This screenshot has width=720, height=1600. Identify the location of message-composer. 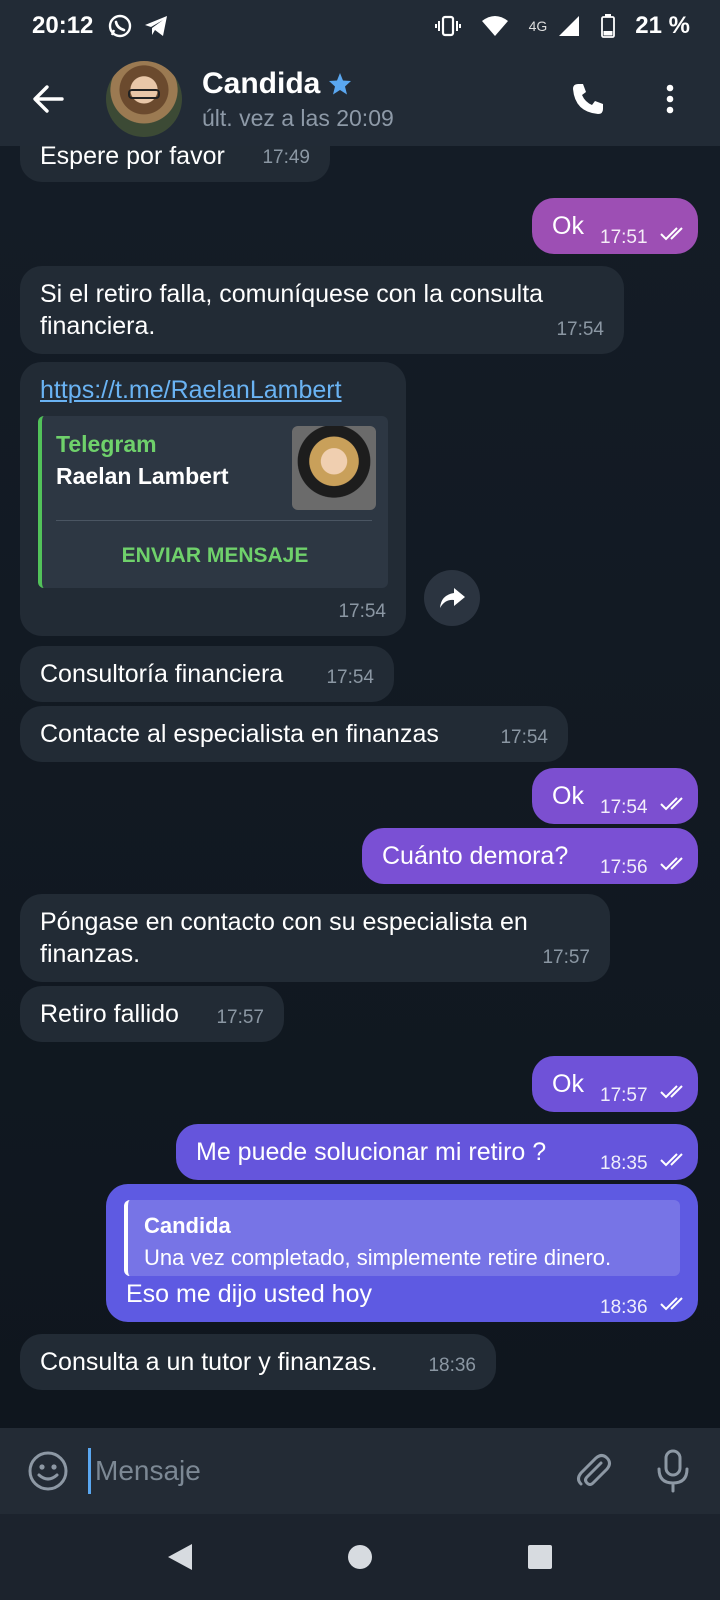
(360, 1471).